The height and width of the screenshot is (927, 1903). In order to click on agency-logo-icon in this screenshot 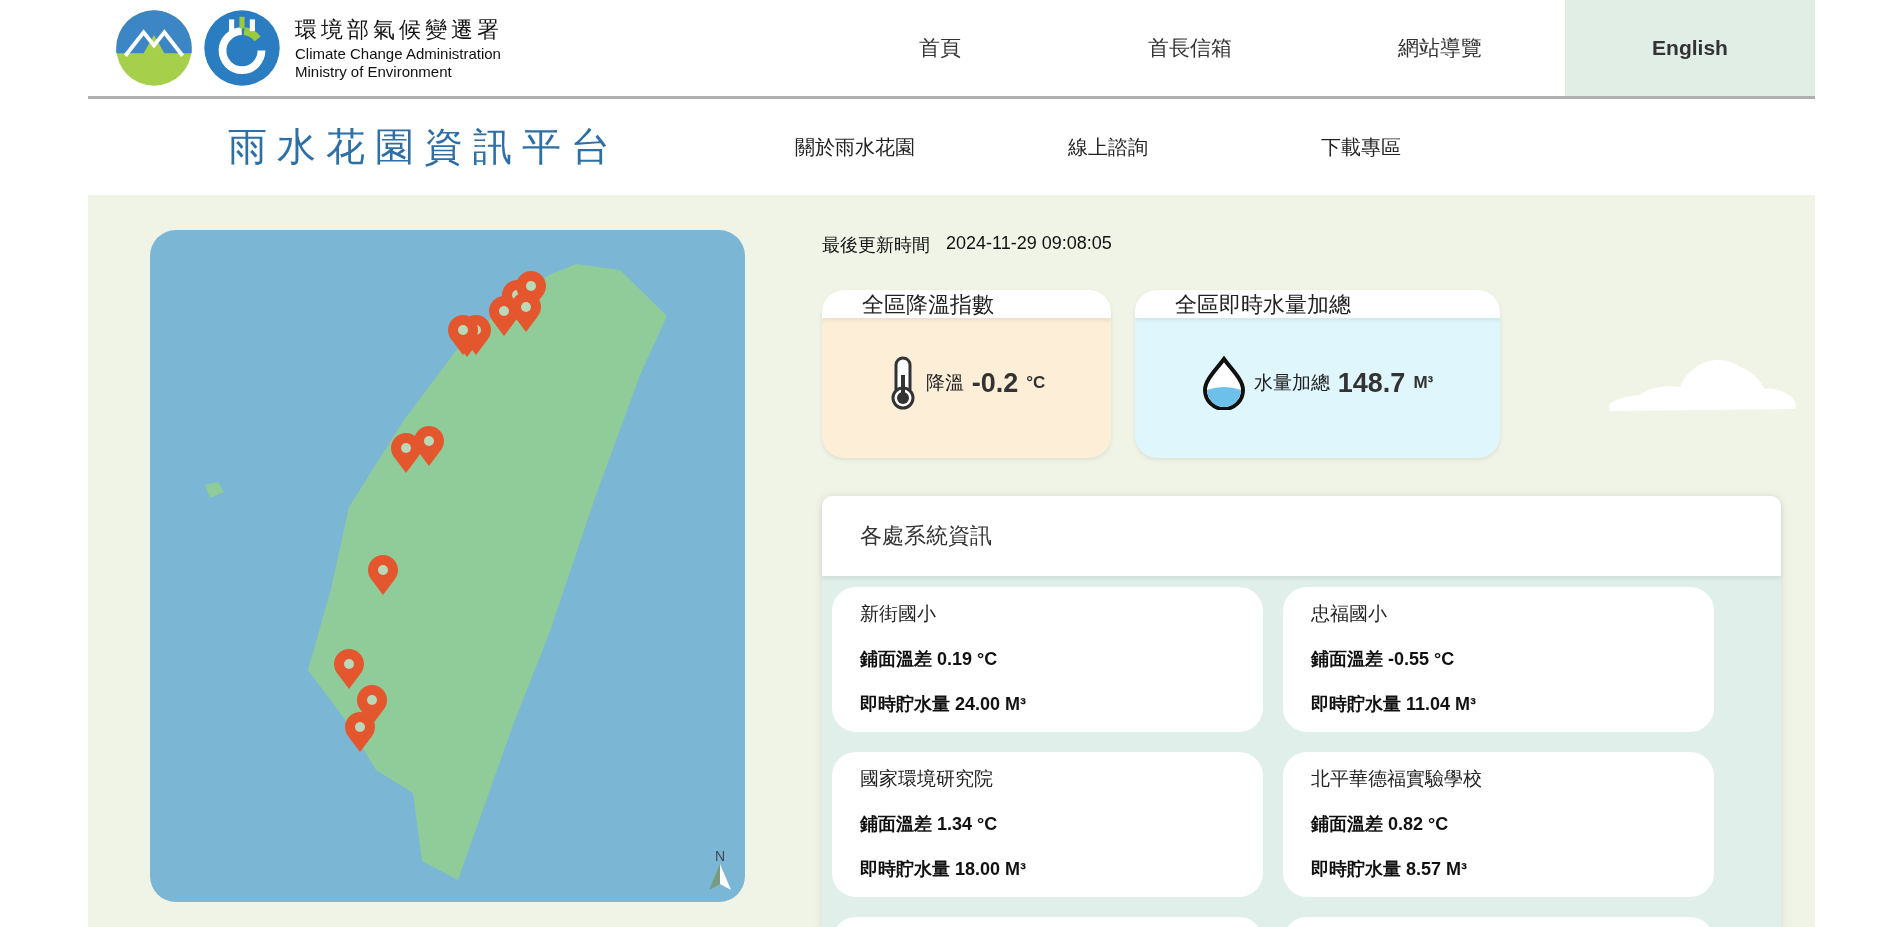, I will do `click(154, 48)`.